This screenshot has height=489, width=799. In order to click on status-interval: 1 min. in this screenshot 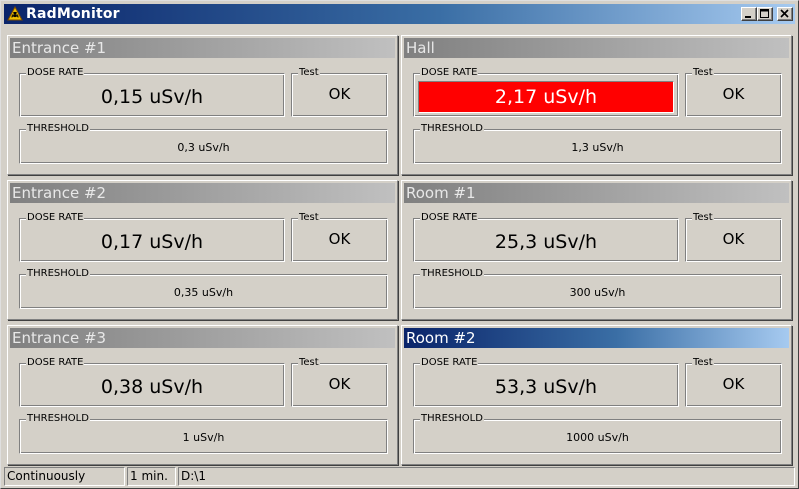, I will do `click(151, 476)`.